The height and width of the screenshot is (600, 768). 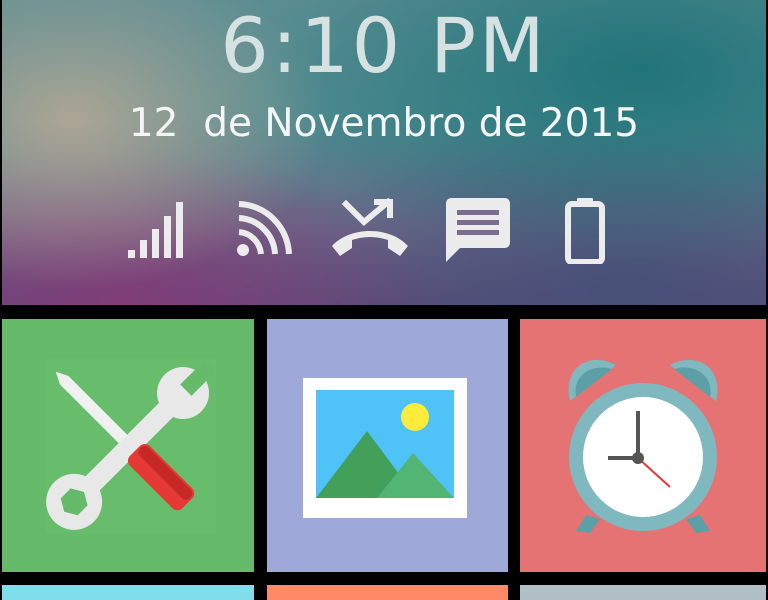 What do you see at coordinates (264, 231) in the screenshot?
I see `wifi-icon` at bounding box center [264, 231].